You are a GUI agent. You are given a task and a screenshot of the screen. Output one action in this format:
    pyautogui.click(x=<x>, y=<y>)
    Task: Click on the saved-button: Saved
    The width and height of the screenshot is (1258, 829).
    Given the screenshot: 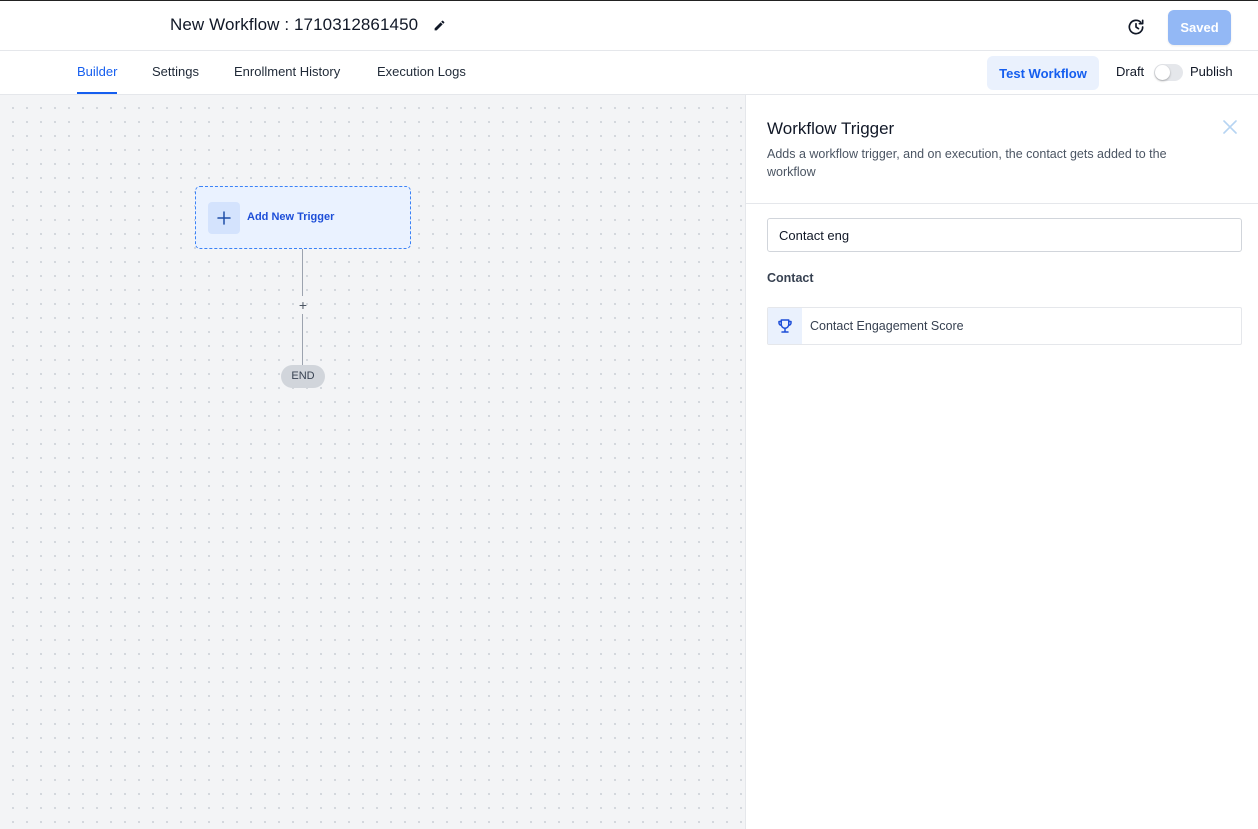 What is the action you would take?
    pyautogui.click(x=1199, y=27)
    